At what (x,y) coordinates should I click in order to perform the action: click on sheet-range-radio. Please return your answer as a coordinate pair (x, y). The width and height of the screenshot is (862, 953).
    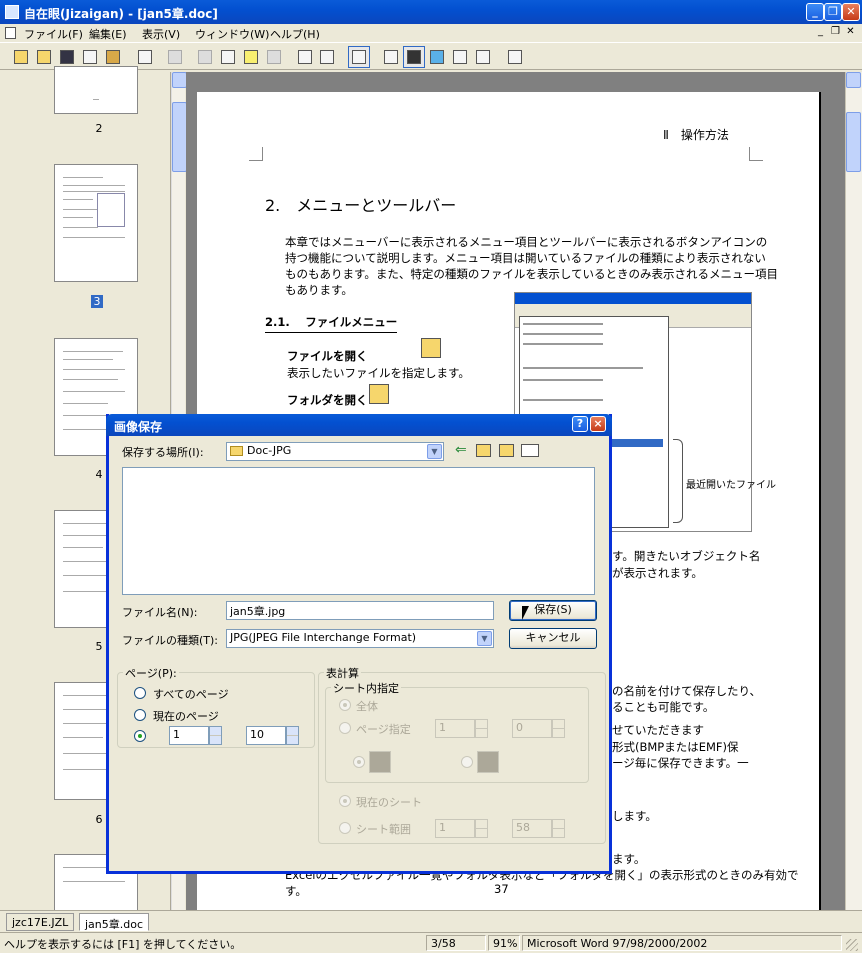
    Looking at the image, I should click on (345, 828).